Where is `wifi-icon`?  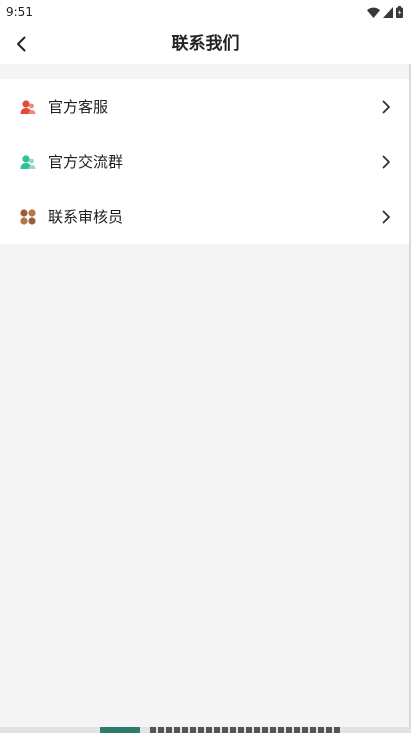 wifi-icon is located at coordinates (373, 12).